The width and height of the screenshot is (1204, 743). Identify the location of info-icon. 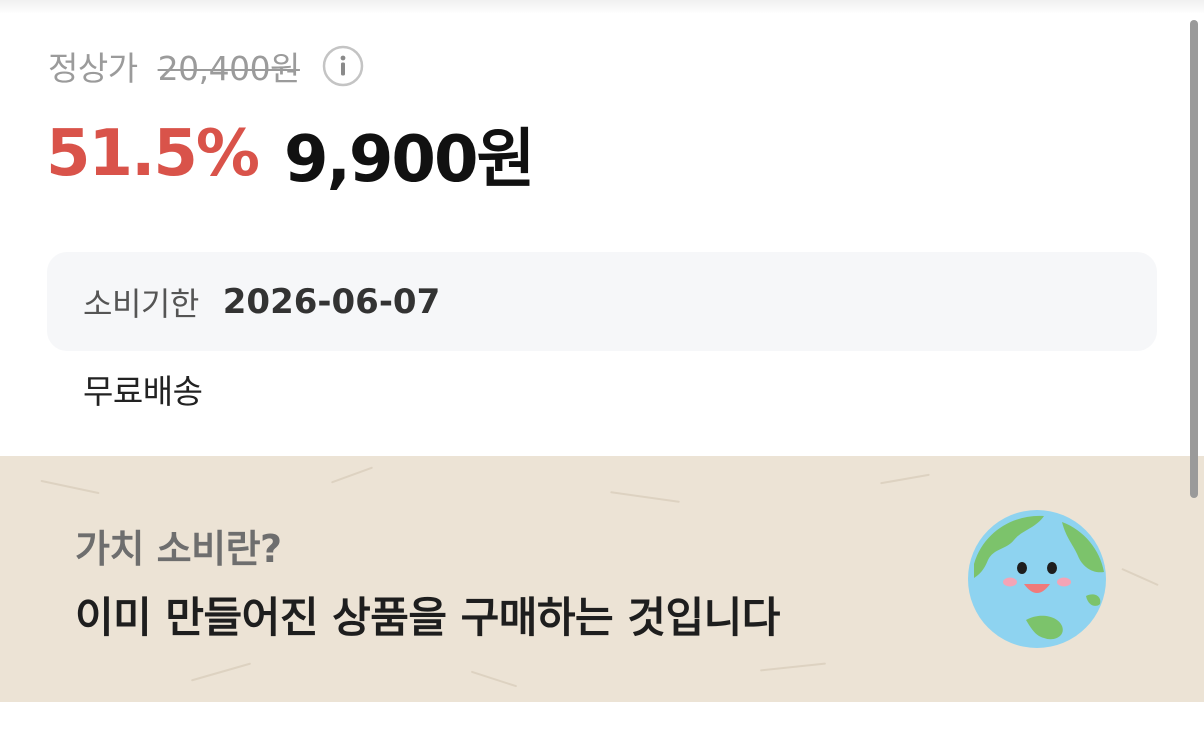
(343, 66).